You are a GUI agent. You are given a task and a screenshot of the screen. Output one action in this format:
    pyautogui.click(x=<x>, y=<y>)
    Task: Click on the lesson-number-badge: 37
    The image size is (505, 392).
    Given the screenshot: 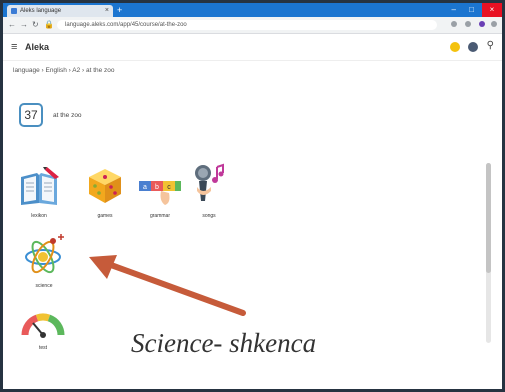 What is the action you would take?
    pyautogui.click(x=31, y=115)
    